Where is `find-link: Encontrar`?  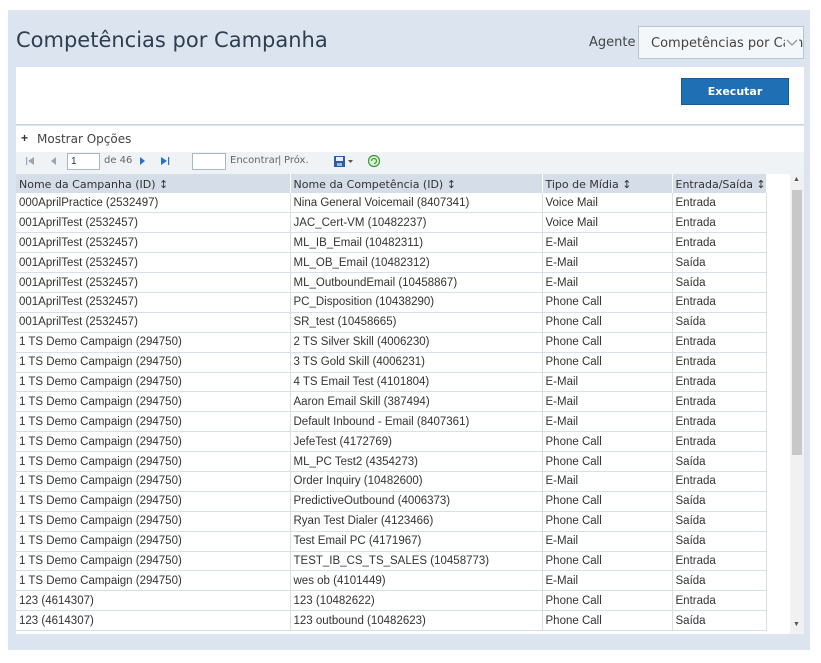
find-link: Encontrar is located at coordinates (254, 160).